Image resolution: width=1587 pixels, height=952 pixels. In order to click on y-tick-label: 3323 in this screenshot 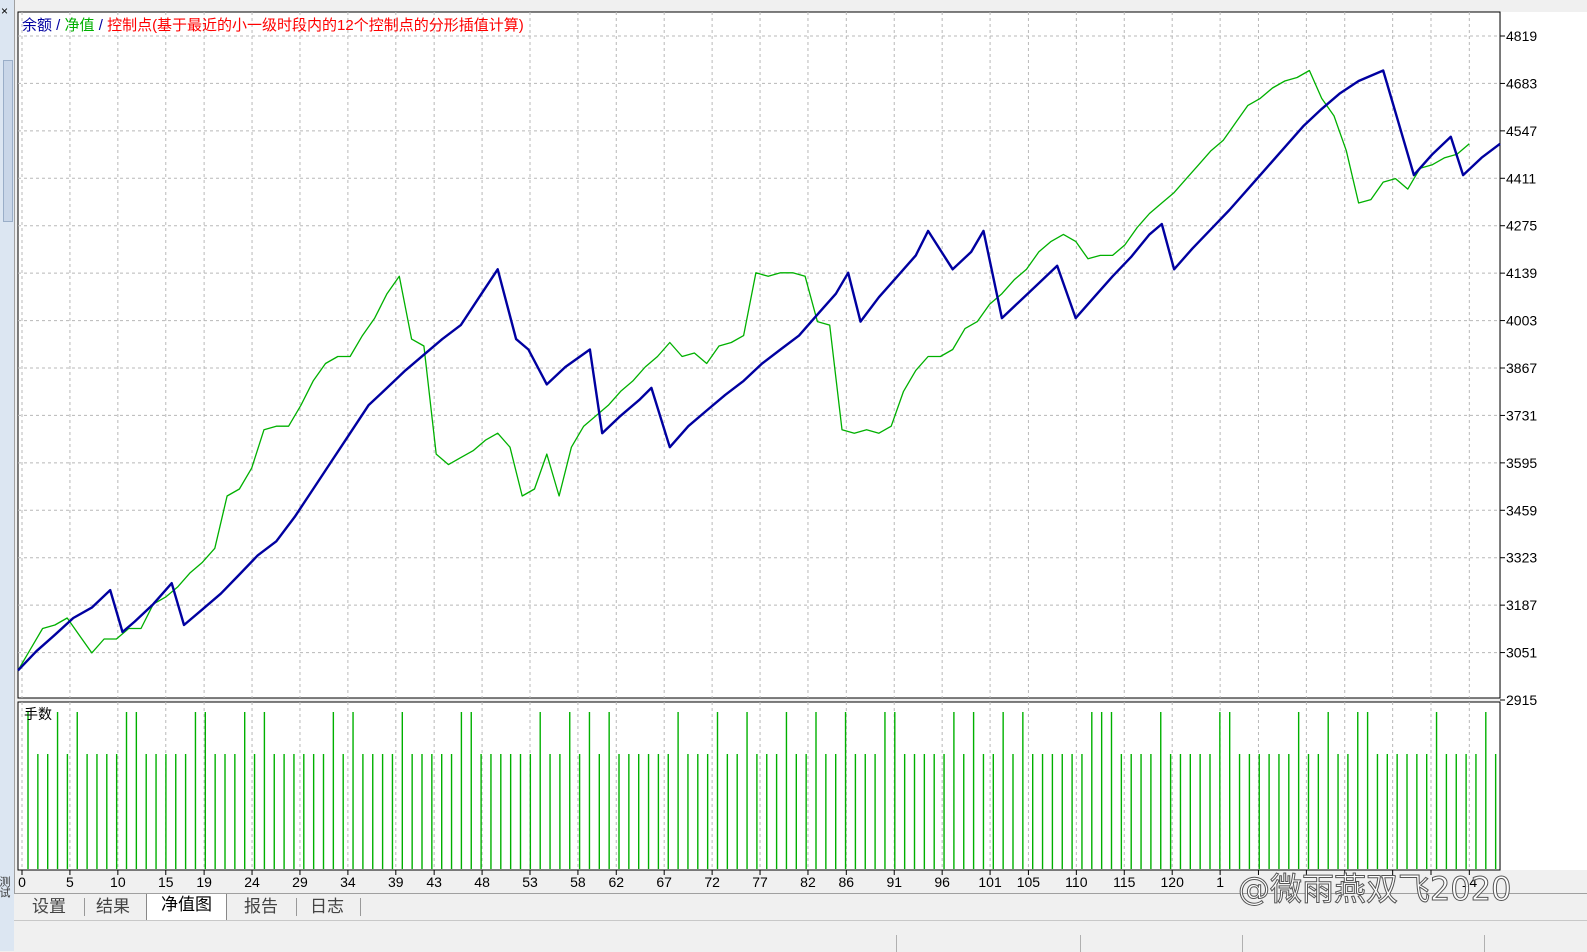, I will do `click(1521, 558)`.